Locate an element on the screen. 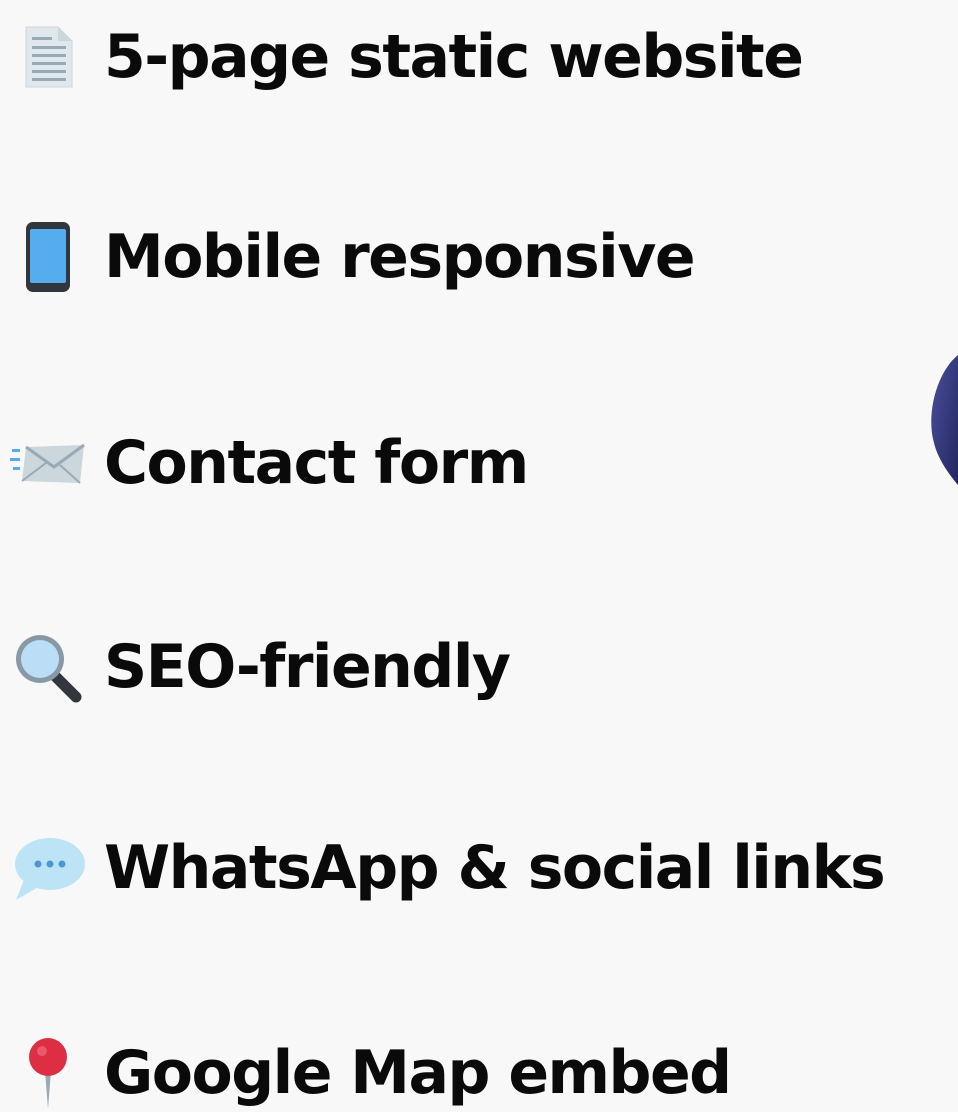 Image resolution: width=958 pixels, height=1112 pixels. mobile-phone-icon is located at coordinates (48, 257).